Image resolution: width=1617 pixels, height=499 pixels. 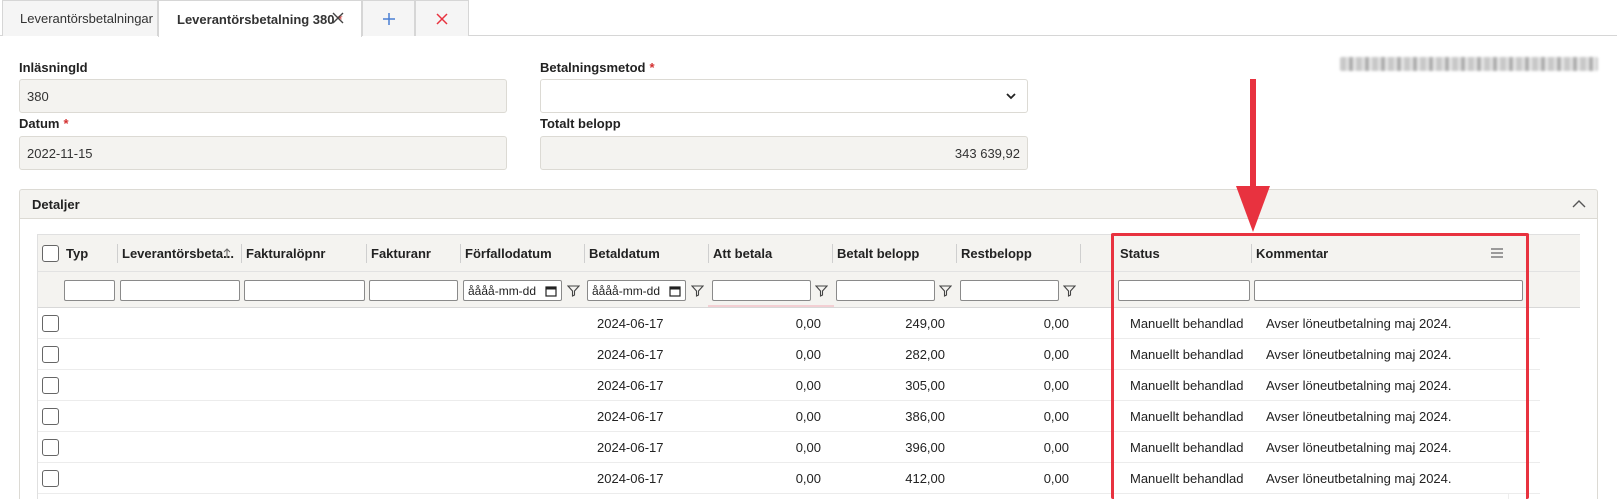 I want to click on filter-input-restbelopp, so click(x=1009, y=290).